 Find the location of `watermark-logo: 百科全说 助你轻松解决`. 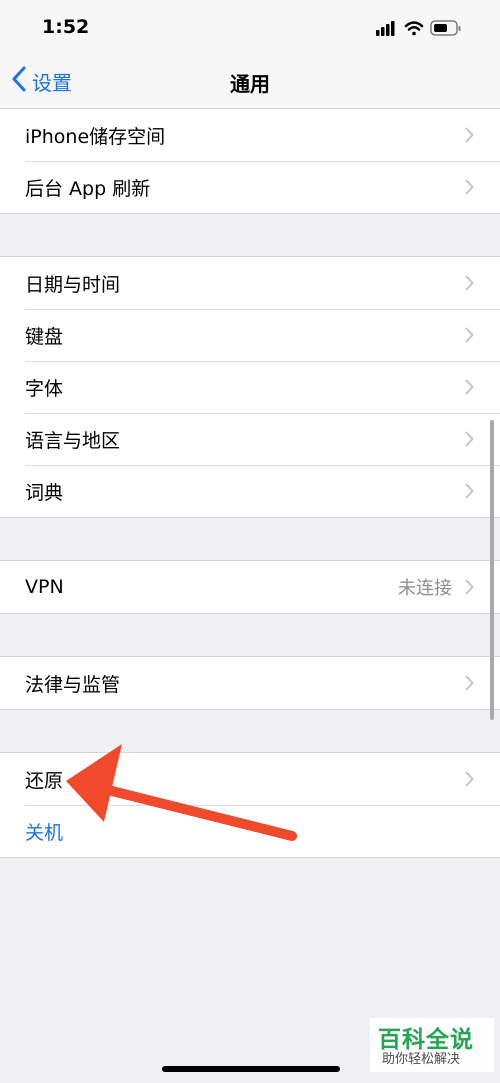

watermark-logo: 百科全说 助你轻松解决 is located at coordinates (432, 1045).